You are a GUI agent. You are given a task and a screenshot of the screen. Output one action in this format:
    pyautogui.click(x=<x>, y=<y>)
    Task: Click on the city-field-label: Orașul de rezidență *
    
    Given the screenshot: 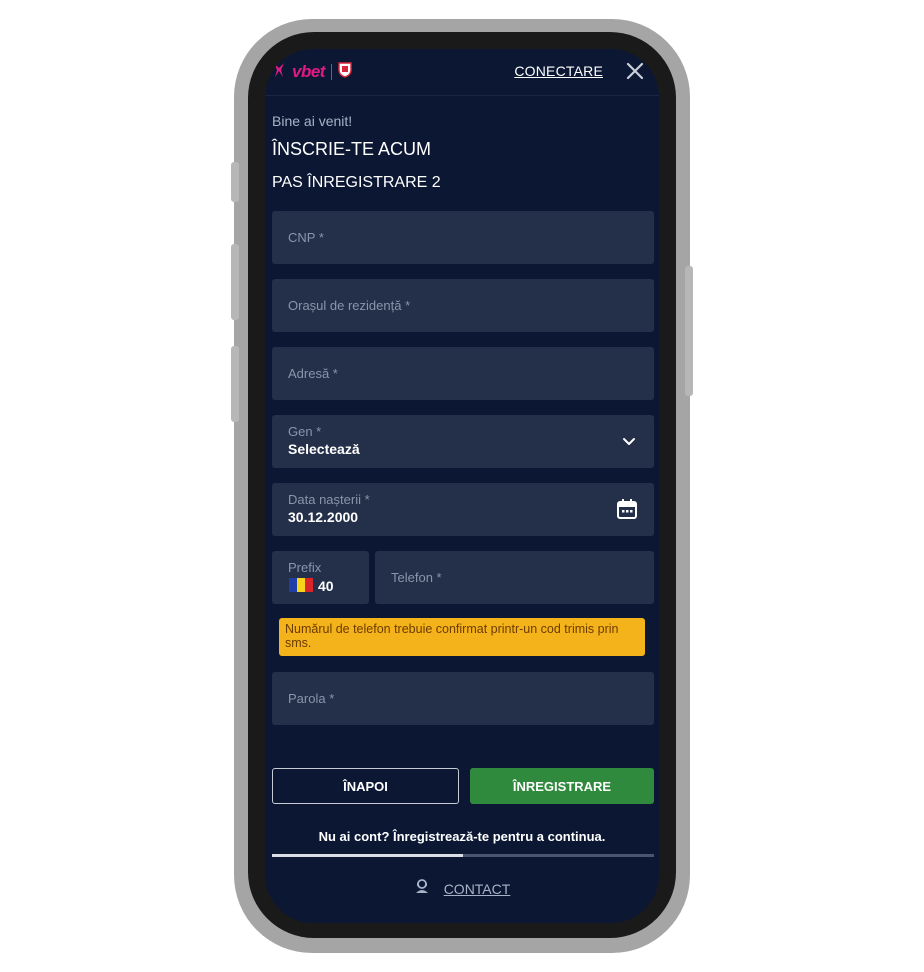 What is the action you would take?
    pyautogui.click(x=349, y=305)
    